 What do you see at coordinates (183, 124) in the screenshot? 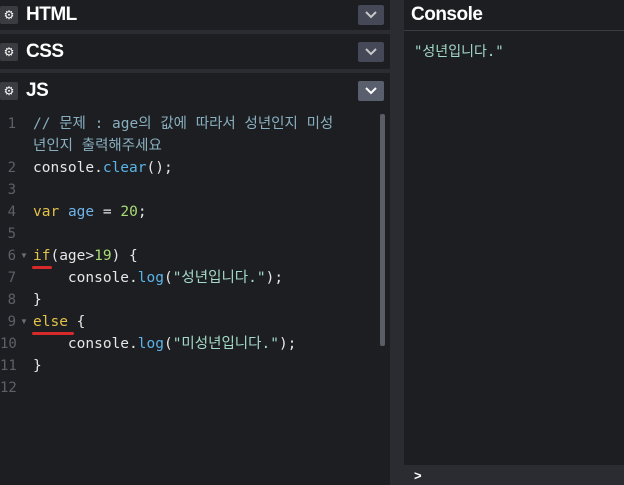
I see `code-text: // 문제 : age의 값에 따라서 성년인지 미성` at bounding box center [183, 124].